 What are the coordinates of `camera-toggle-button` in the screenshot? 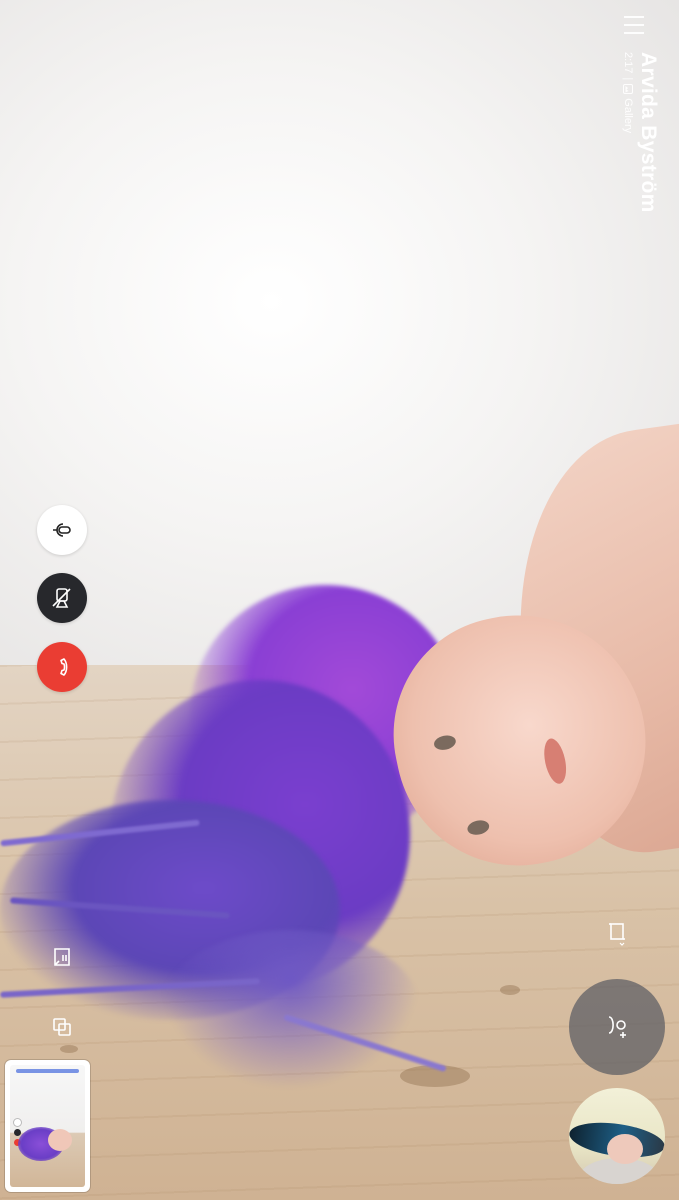 It's located at (62, 598).